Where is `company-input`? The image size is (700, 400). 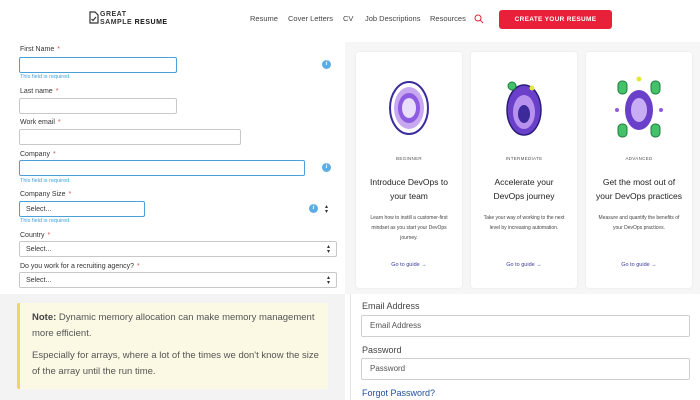 company-input is located at coordinates (162, 168).